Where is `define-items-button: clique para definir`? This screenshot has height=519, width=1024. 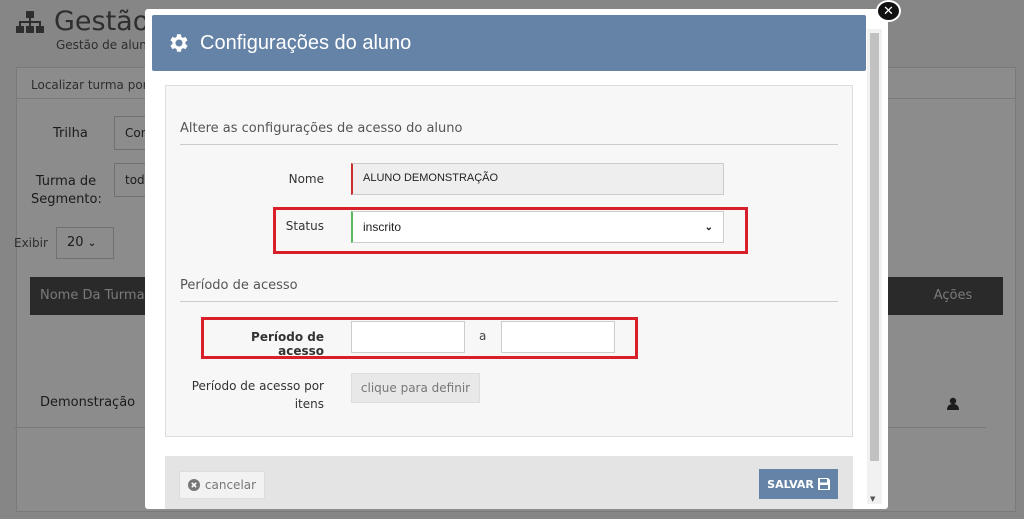 define-items-button: clique para definir is located at coordinates (415, 388).